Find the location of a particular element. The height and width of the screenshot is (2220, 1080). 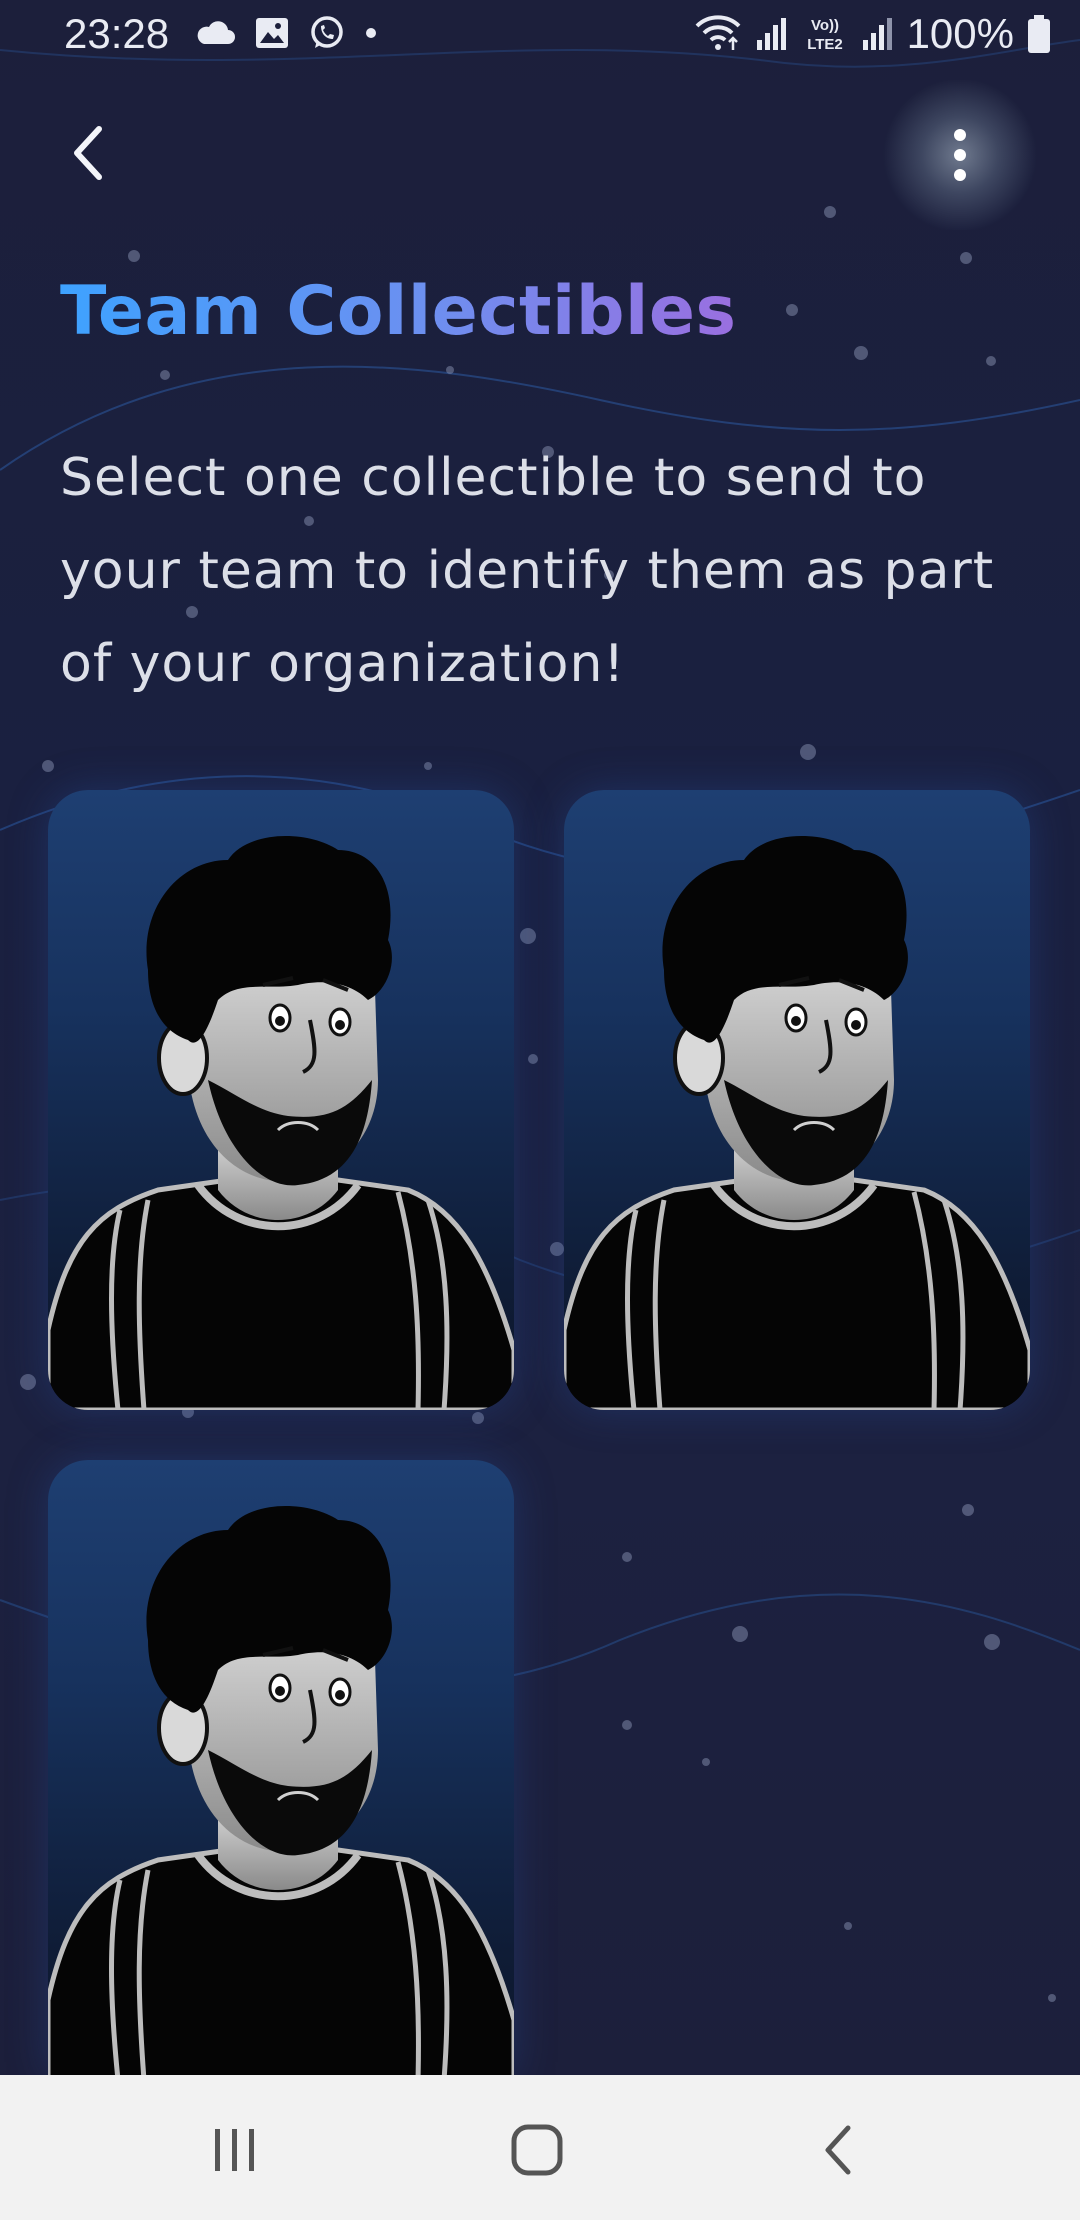

page-title: Team Collectibles is located at coordinates (398, 311).